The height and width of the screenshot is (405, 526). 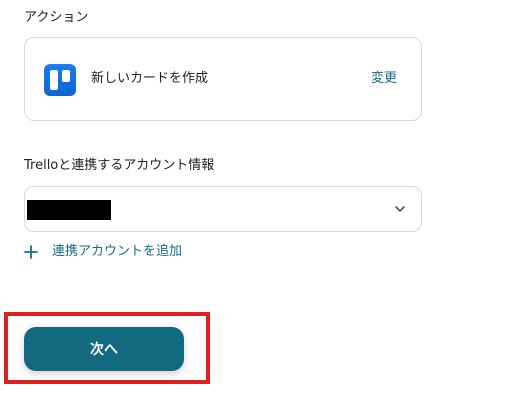 What do you see at coordinates (31, 252) in the screenshot?
I see `plus-icon` at bounding box center [31, 252].